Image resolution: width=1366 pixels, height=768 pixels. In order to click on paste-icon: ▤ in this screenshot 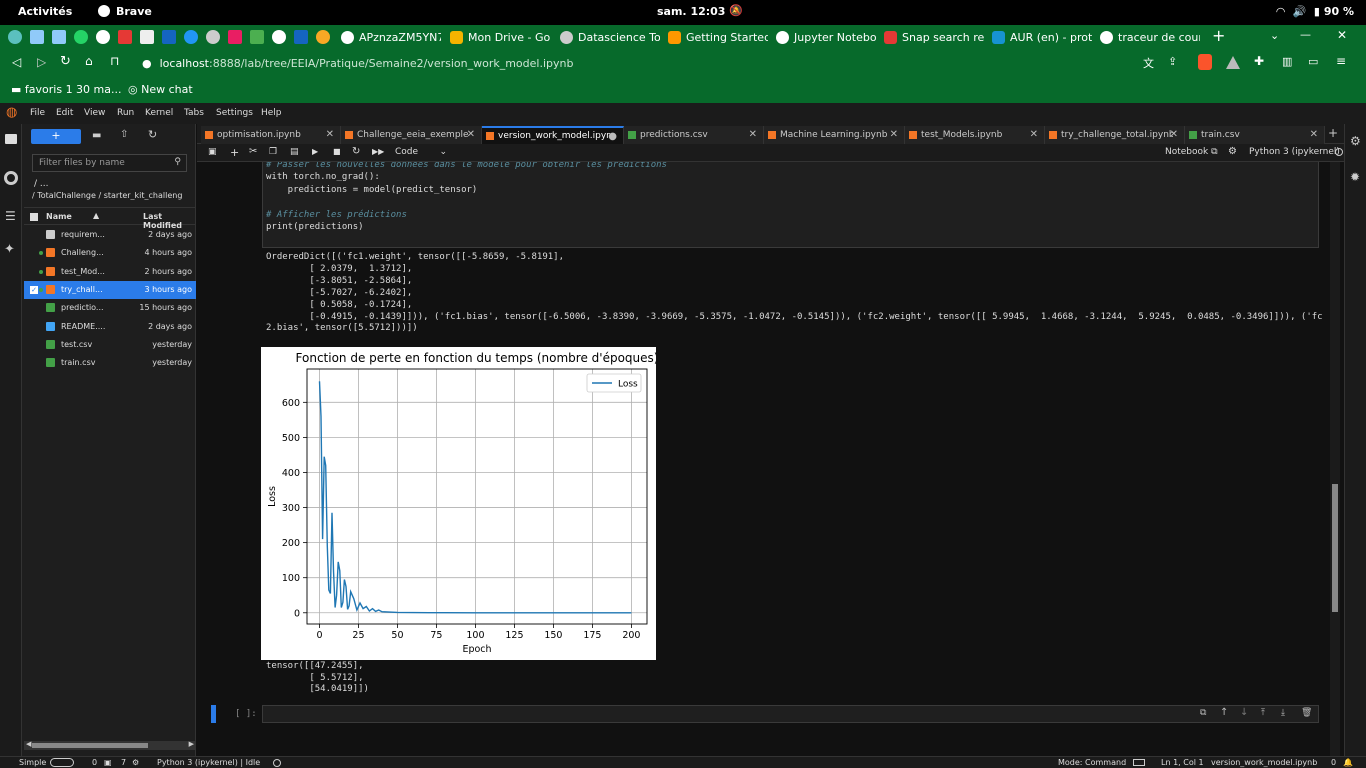, I will do `click(294, 152)`.